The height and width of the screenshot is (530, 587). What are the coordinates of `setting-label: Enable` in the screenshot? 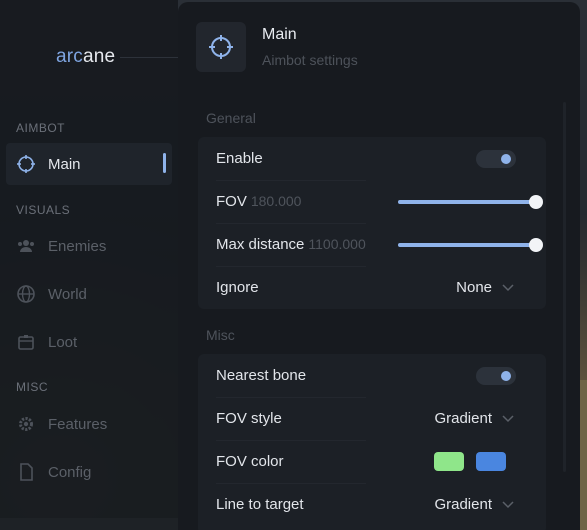 It's located at (239, 158).